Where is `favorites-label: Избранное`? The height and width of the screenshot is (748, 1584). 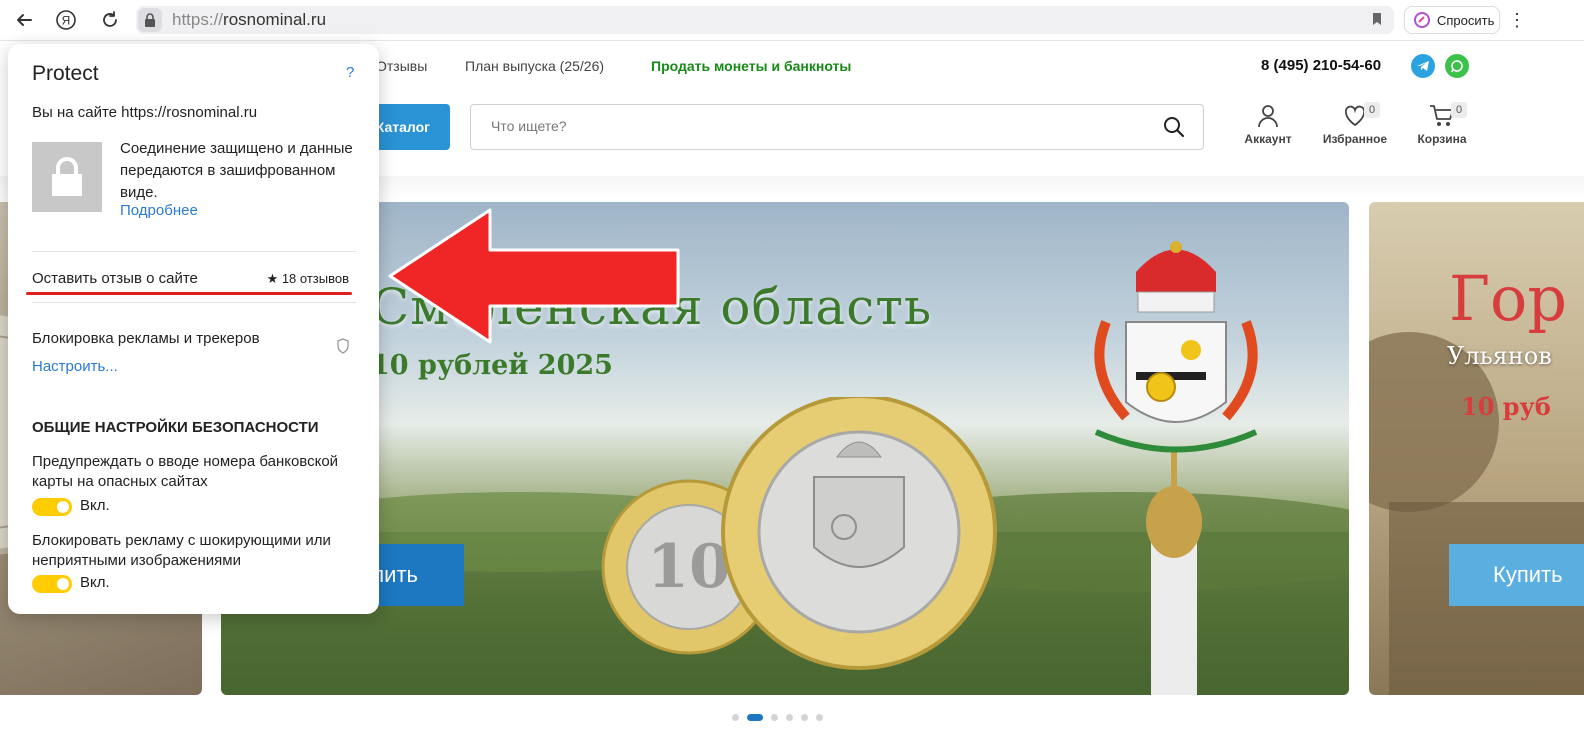 favorites-label: Избранное is located at coordinates (1355, 139).